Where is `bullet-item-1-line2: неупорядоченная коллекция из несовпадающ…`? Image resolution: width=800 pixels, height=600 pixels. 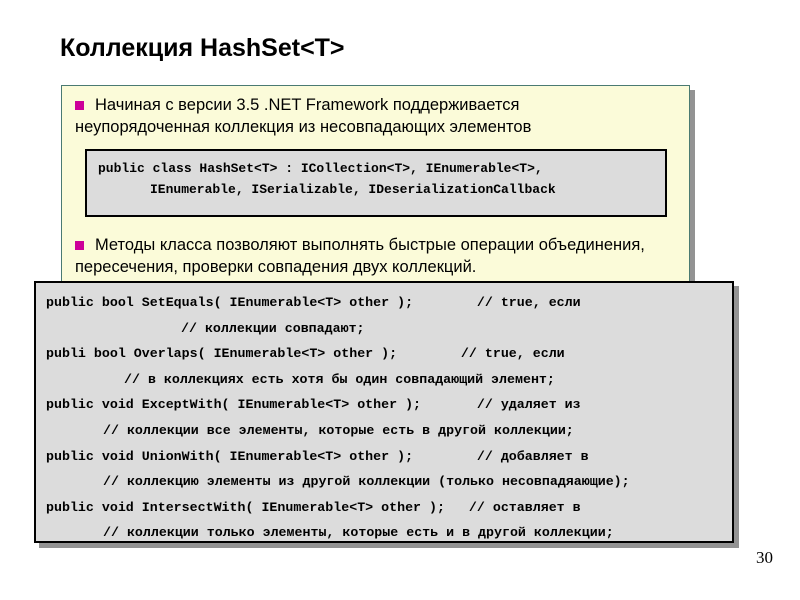
bullet-item-1-line2: неупорядоченная коллекция из несовпадающ… is located at coordinates (303, 127).